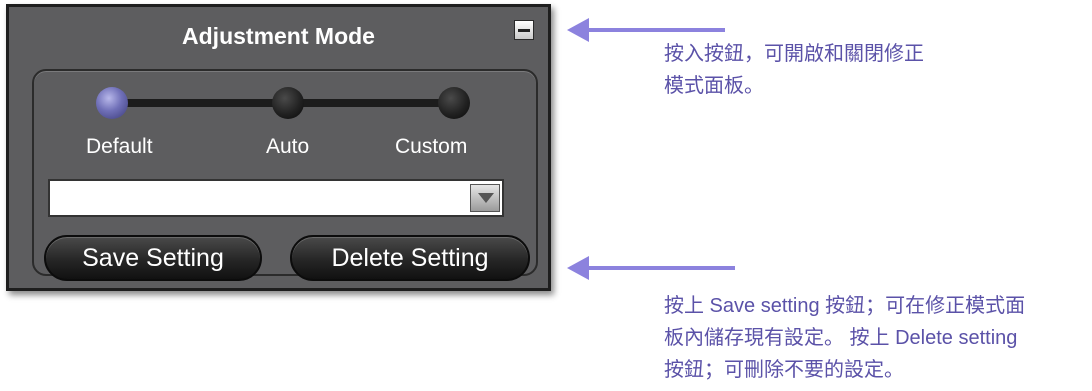 The image size is (1092, 391). Describe the element at coordinates (784, 370) in the screenshot. I see `buttons-note-line3: 按鈕；可刪除不要的設定。` at that location.